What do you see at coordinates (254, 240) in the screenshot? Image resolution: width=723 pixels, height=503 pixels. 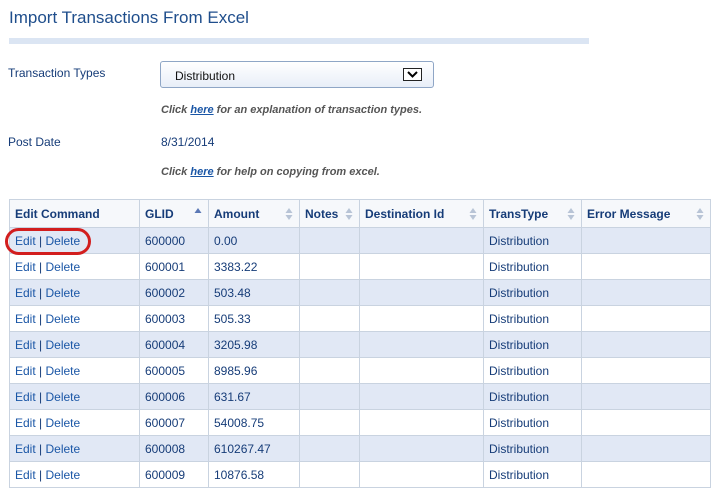 I see `amount-cell: 0.00` at bounding box center [254, 240].